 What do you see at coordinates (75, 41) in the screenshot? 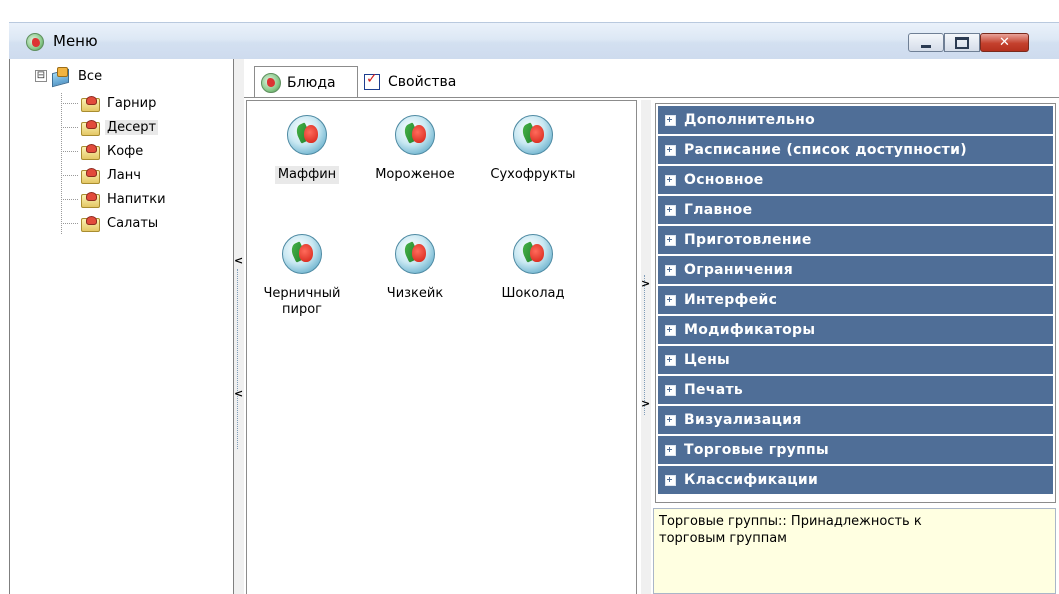
I see `window-title: Меню` at bounding box center [75, 41].